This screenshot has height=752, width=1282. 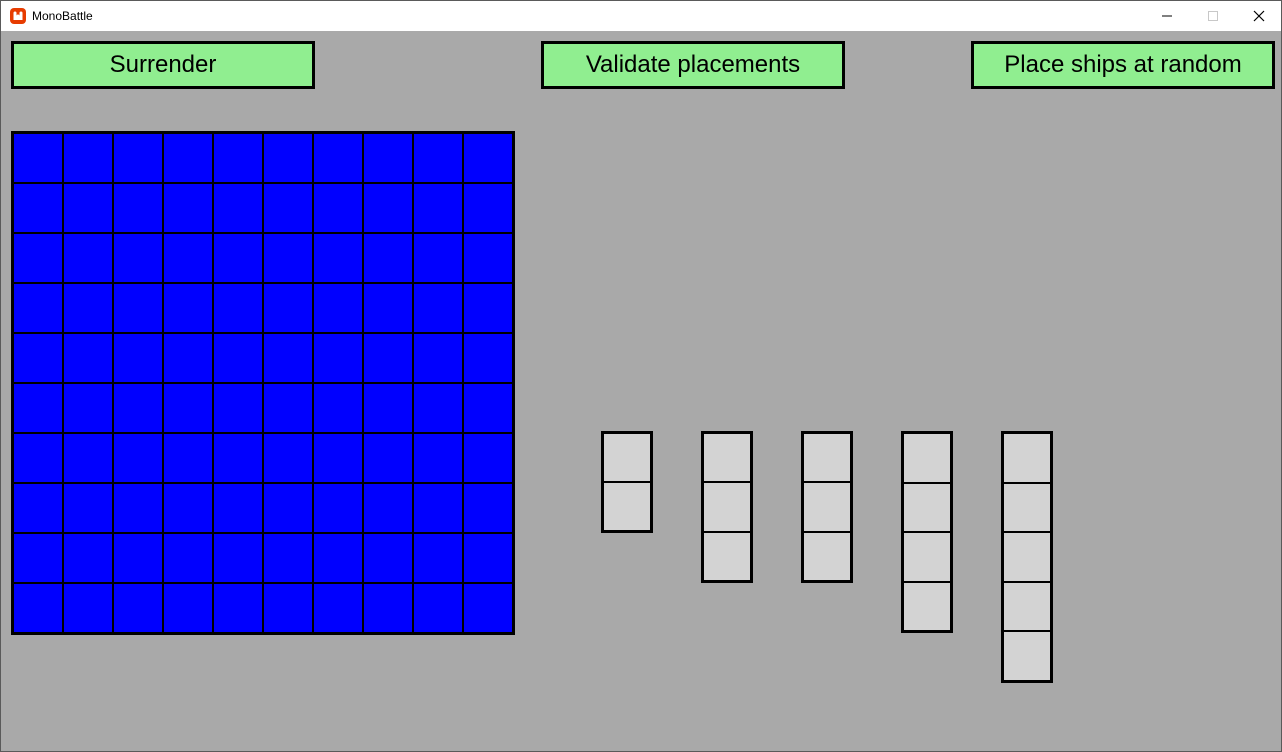 I want to click on title-bar: MonoBattle, so click(x=641, y=16).